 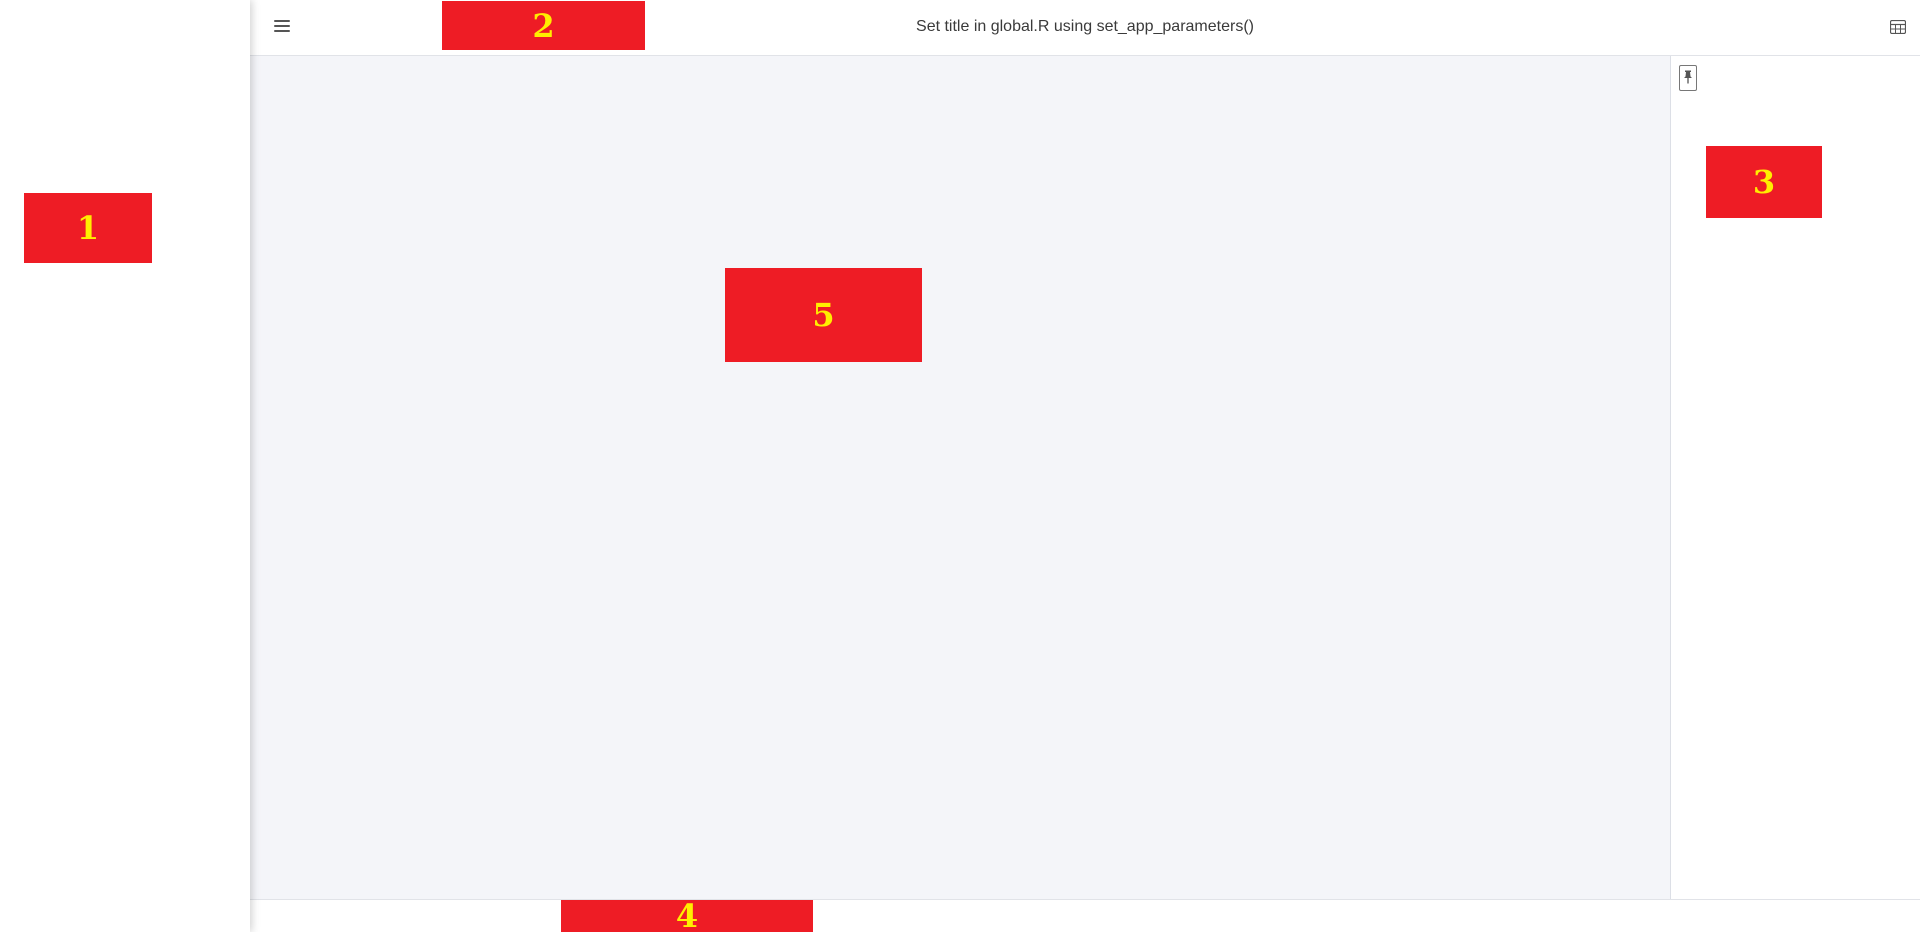 What do you see at coordinates (687, 914) in the screenshot?
I see `annotation-marker-4: 4` at bounding box center [687, 914].